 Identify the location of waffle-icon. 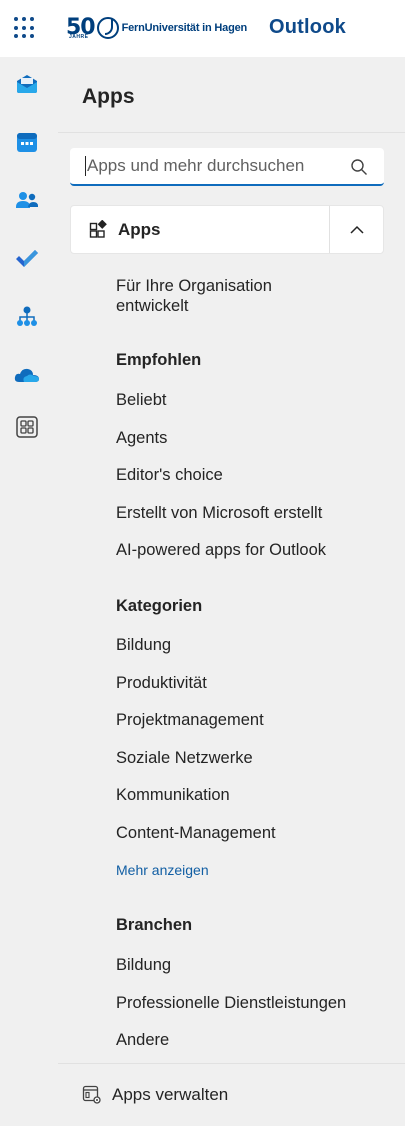
(25, 28).